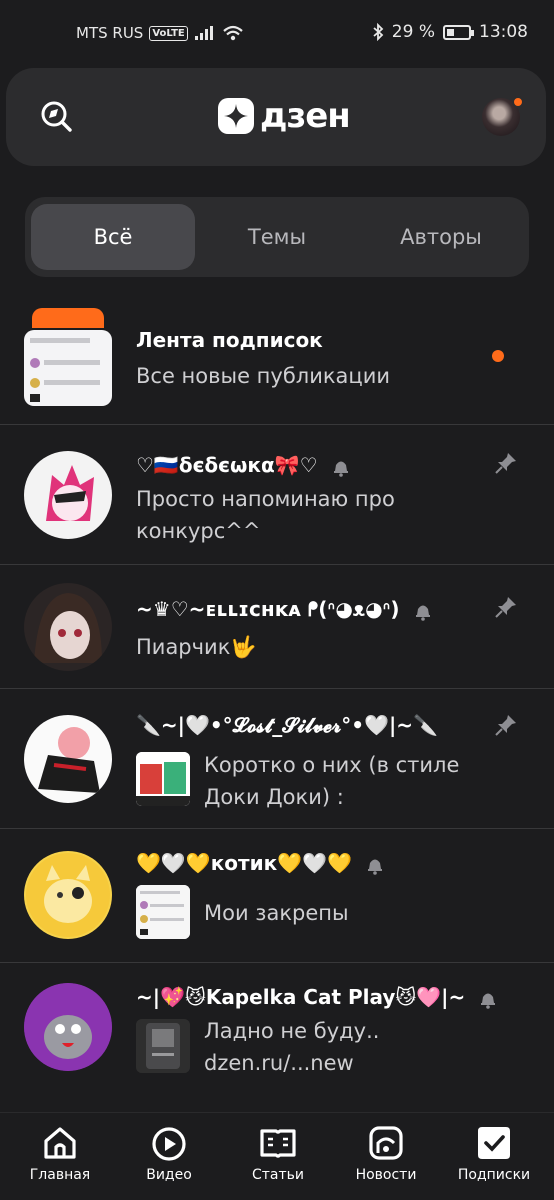 The width and height of the screenshot is (554, 1200). Describe the element at coordinates (277, 33) in the screenshot. I see `status-bar: MTS RUS VoLTE 29 % 13:08` at that location.